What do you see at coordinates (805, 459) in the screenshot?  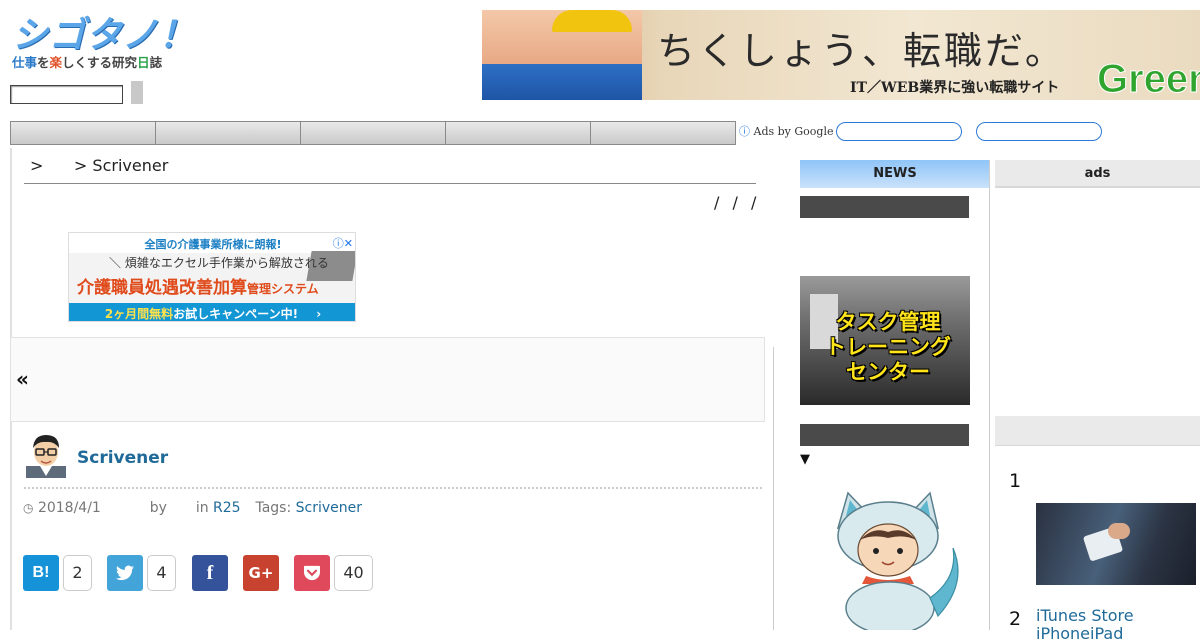 I see `triangle-down-icon: ▼` at bounding box center [805, 459].